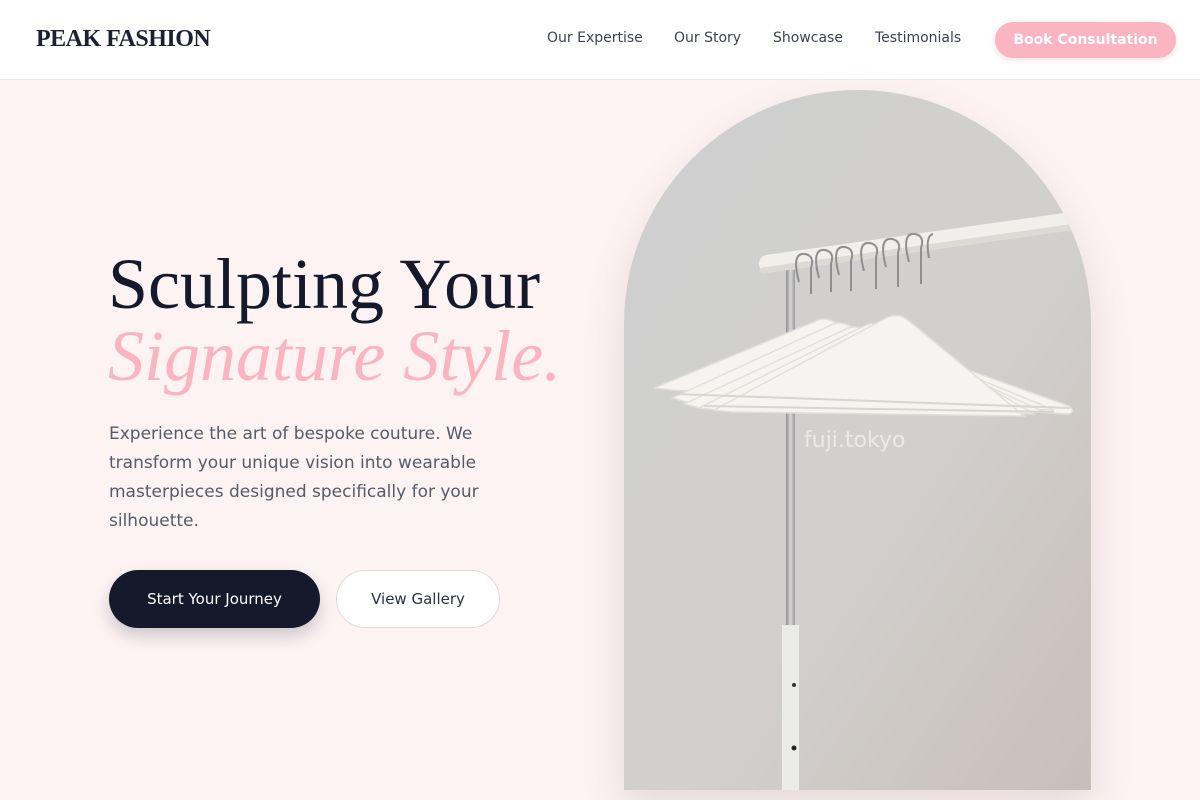 The image size is (1200, 800). Describe the element at coordinates (707, 38) in the screenshot. I see `nav-link-our-story: Our Story` at that location.